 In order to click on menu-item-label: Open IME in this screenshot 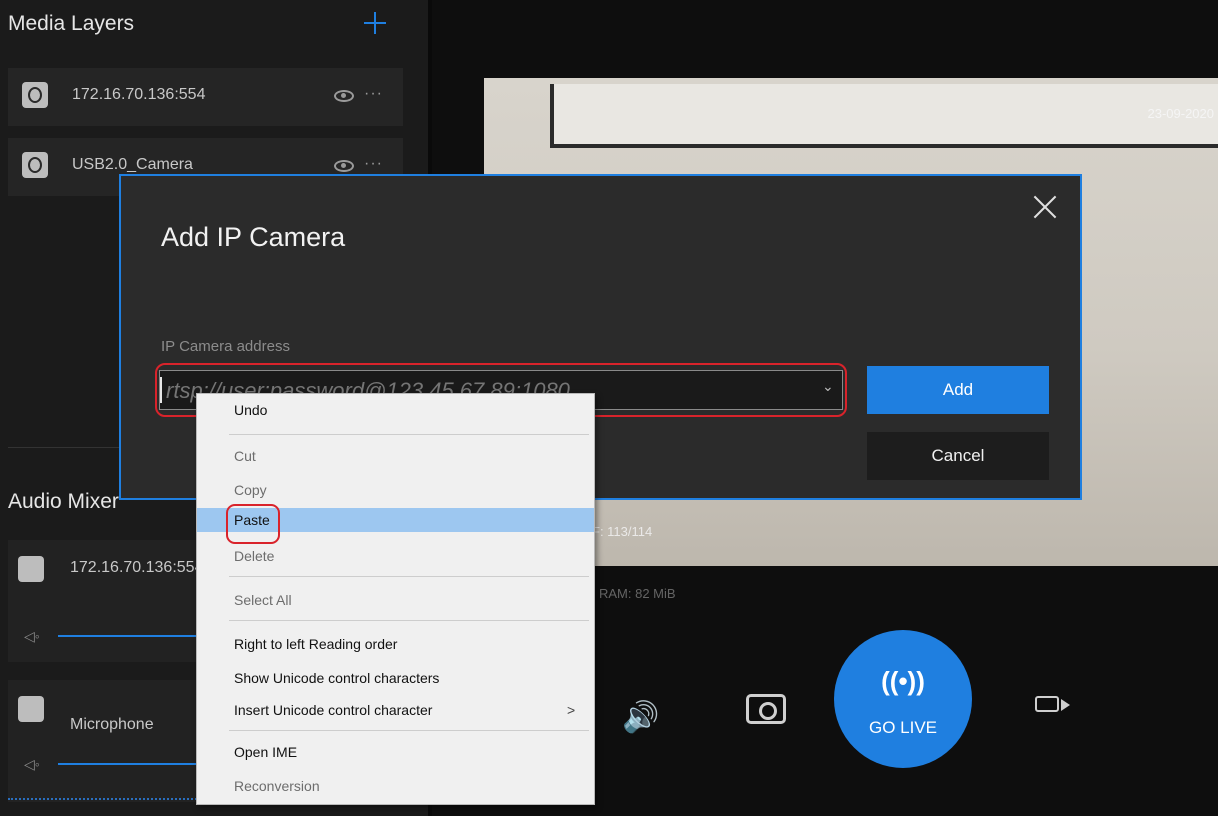, I will do `click(266, 752)`.